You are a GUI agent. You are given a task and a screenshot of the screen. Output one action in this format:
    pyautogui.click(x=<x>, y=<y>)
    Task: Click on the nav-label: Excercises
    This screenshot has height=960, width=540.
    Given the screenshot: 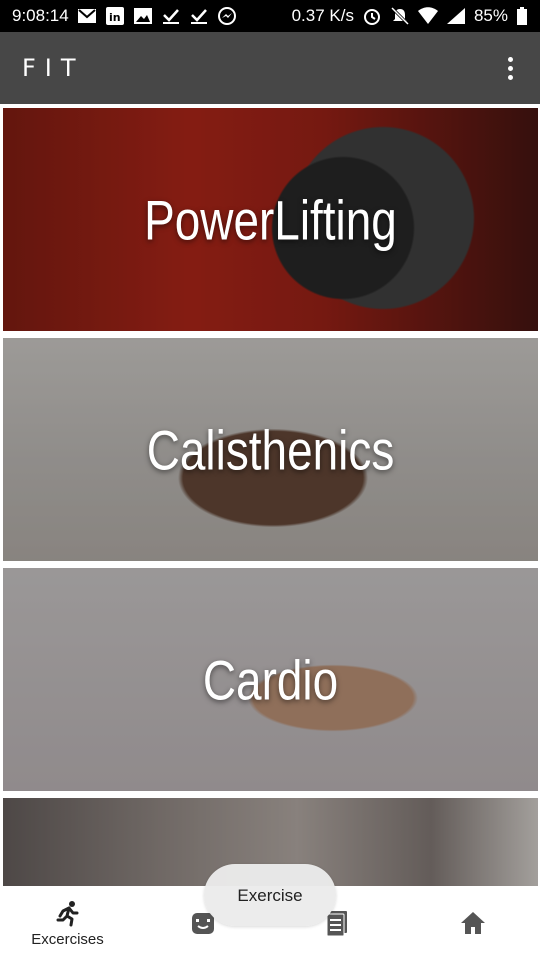 What is the action you would take?
    pyautogui.click(x=67, y=939)
    